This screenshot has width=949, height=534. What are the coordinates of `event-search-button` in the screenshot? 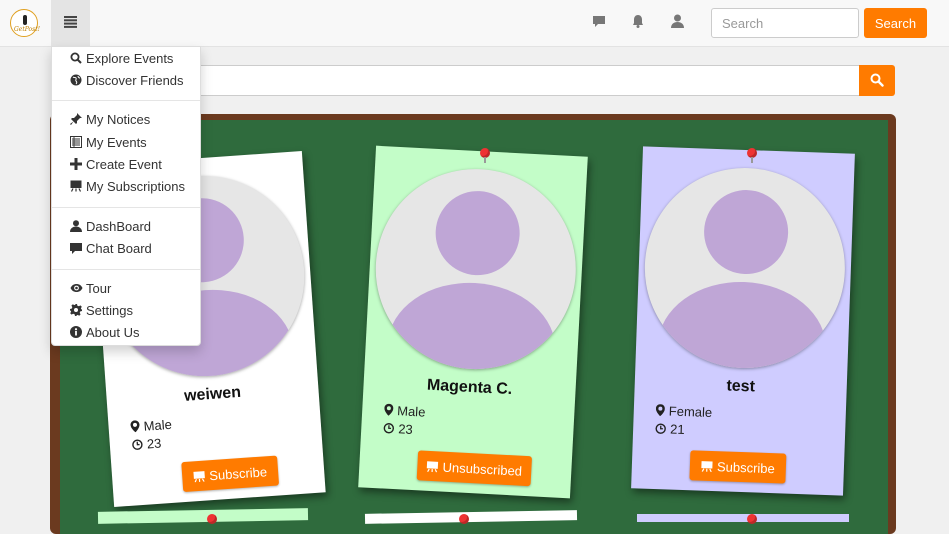 It's located at (877, 80).